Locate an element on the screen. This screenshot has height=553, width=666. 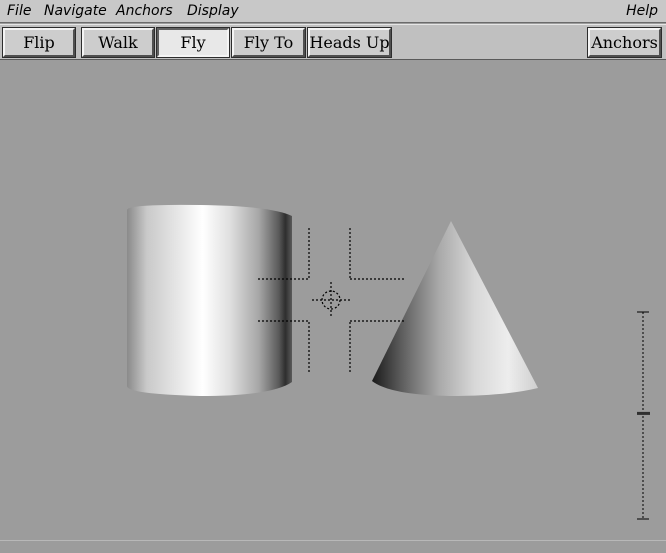
fly-button: Fly is located at coordinates (193, 42).